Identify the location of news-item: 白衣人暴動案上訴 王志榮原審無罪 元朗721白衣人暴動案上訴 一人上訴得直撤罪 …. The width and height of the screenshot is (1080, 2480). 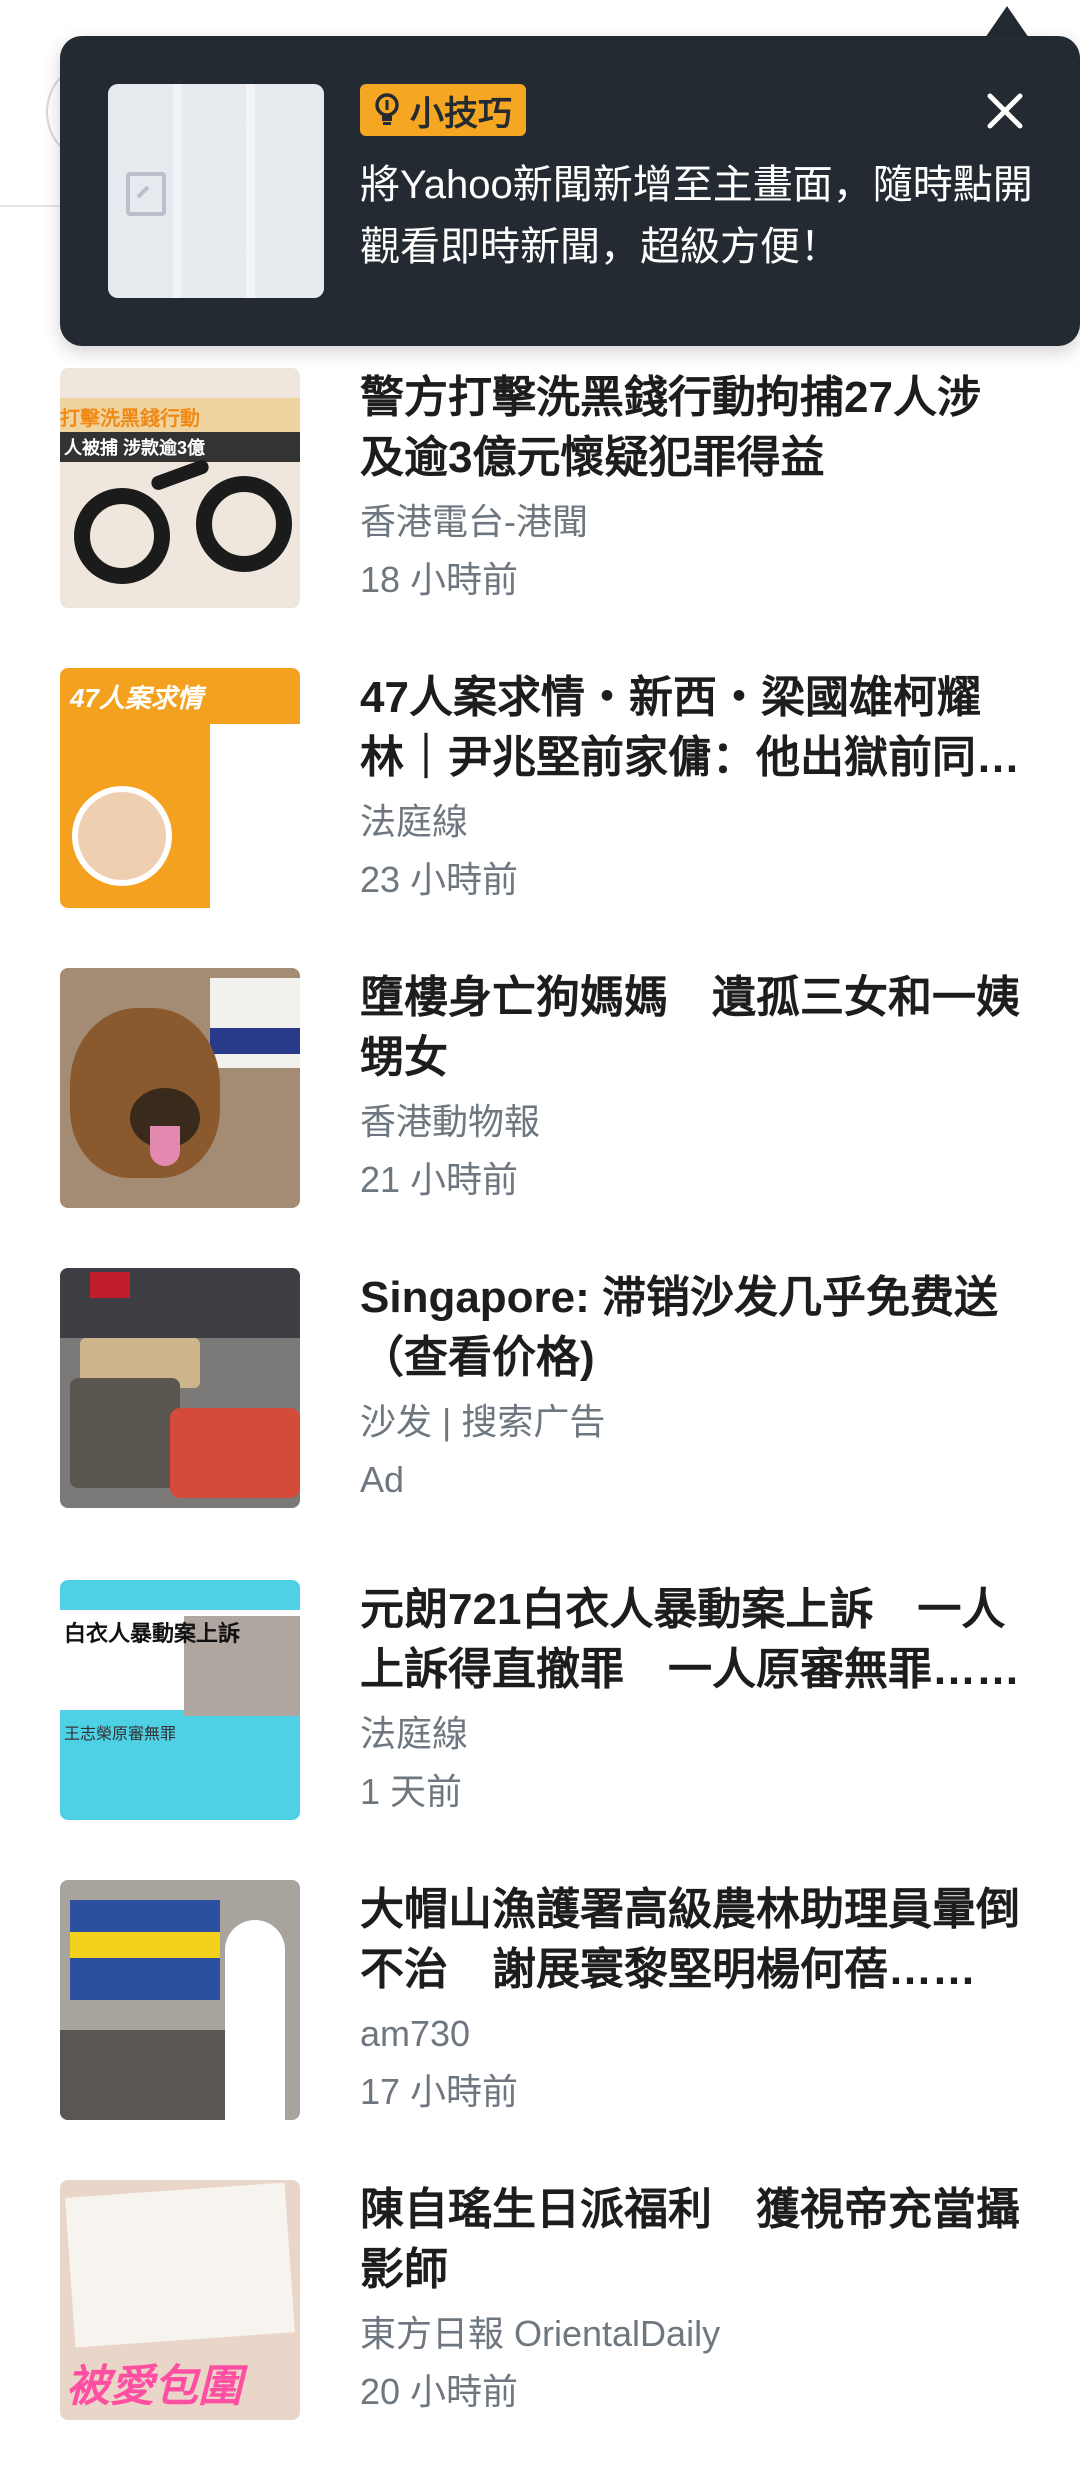
(540, 1730).